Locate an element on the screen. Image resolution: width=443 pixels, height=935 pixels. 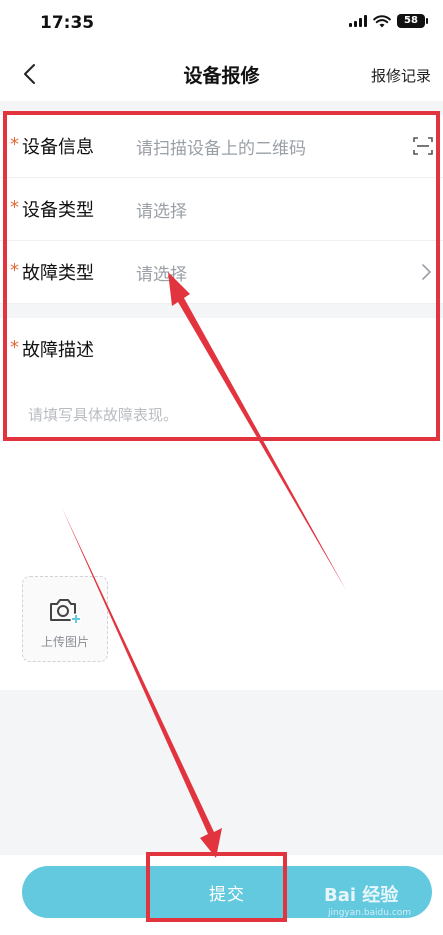
fault-description-label: 故障描述 is located at coordinates (58, 350).